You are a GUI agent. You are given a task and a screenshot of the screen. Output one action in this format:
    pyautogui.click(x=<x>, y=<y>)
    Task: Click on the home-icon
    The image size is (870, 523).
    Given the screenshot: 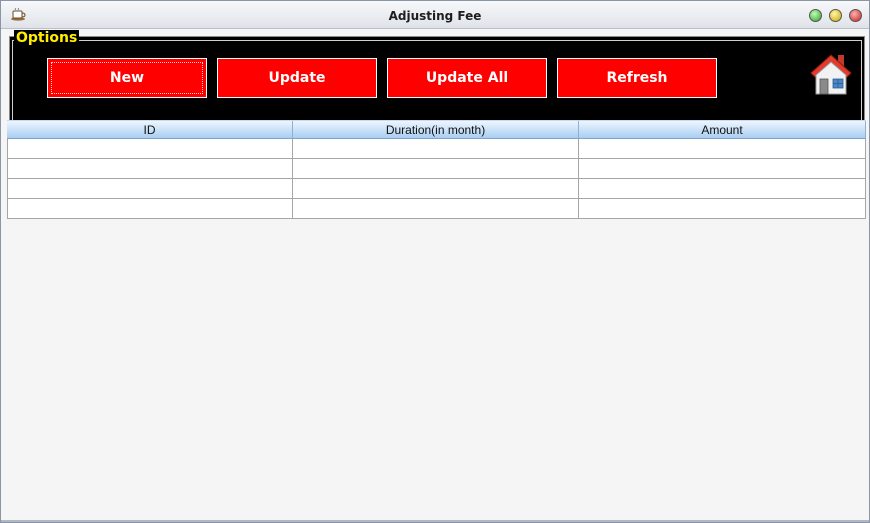 What is the action you would take?
    pyautogui.click(x=831, y=73)
    